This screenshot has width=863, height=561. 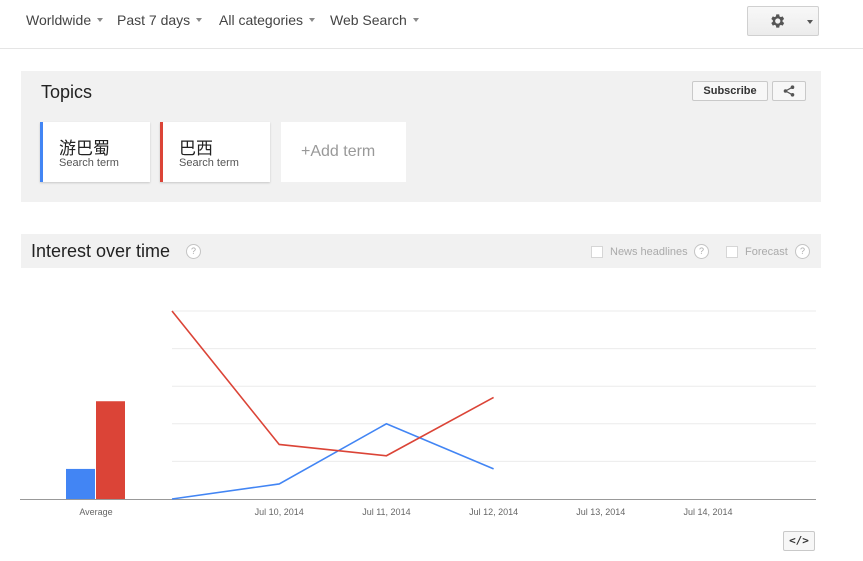 I want to click on category-filter: All categories, so click(x=267, y=20).